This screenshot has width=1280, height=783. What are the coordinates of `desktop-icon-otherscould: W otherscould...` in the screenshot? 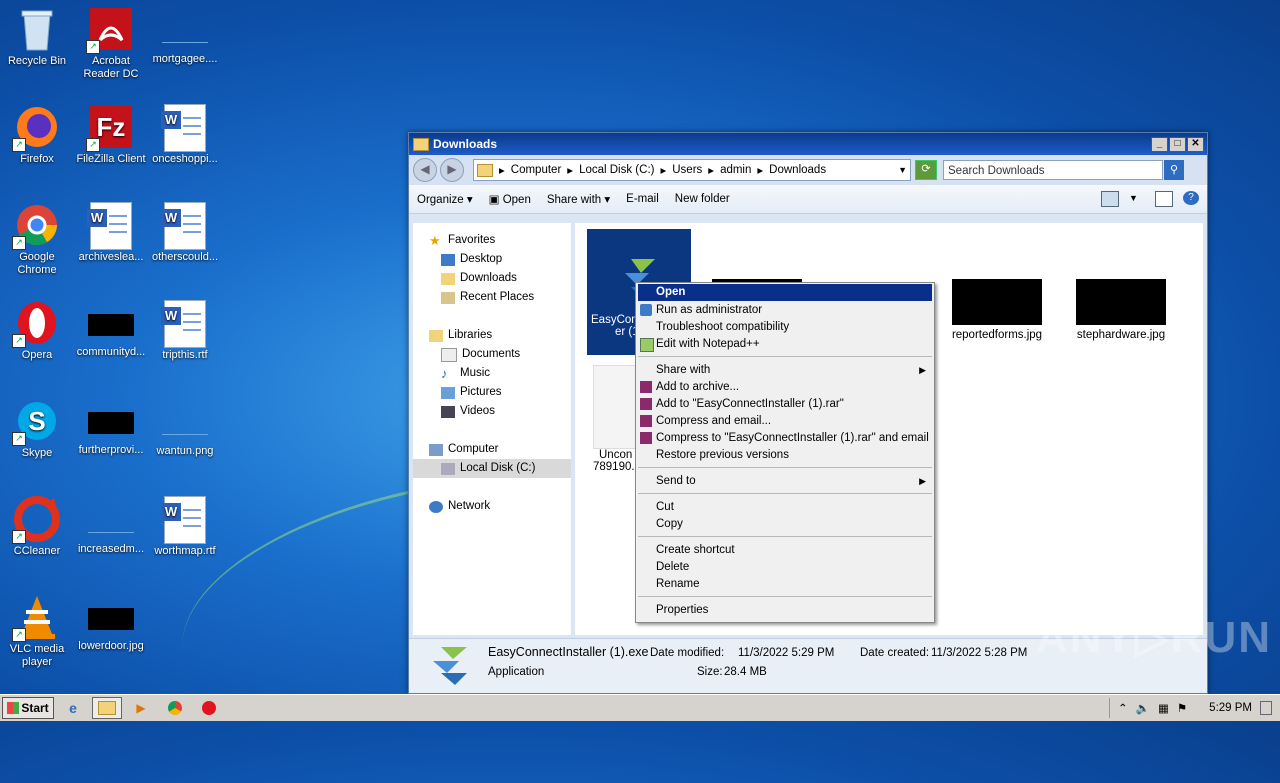 It's located at (185, 233).